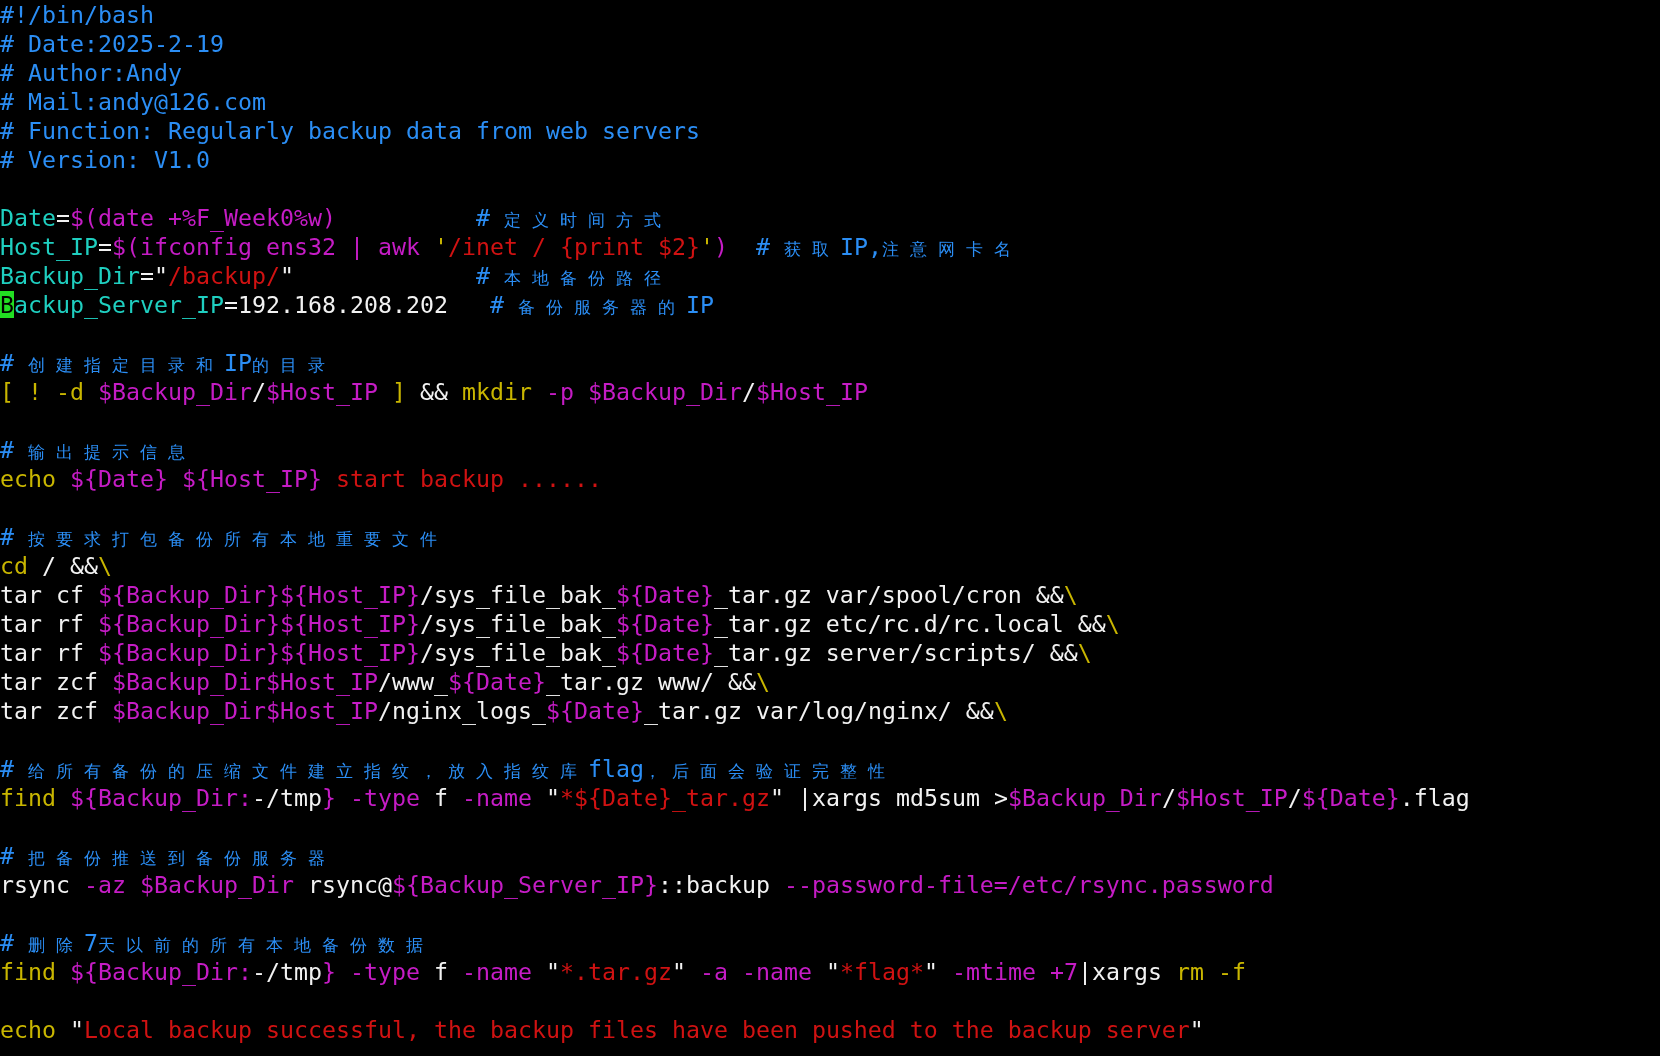 The image size is (1660, 1056). What do you see at coordinates (224, 536) in the screenshot?
I see `comment-line: # 按要求打包备份所有本地重要文件` at bounding box center [224, 536].